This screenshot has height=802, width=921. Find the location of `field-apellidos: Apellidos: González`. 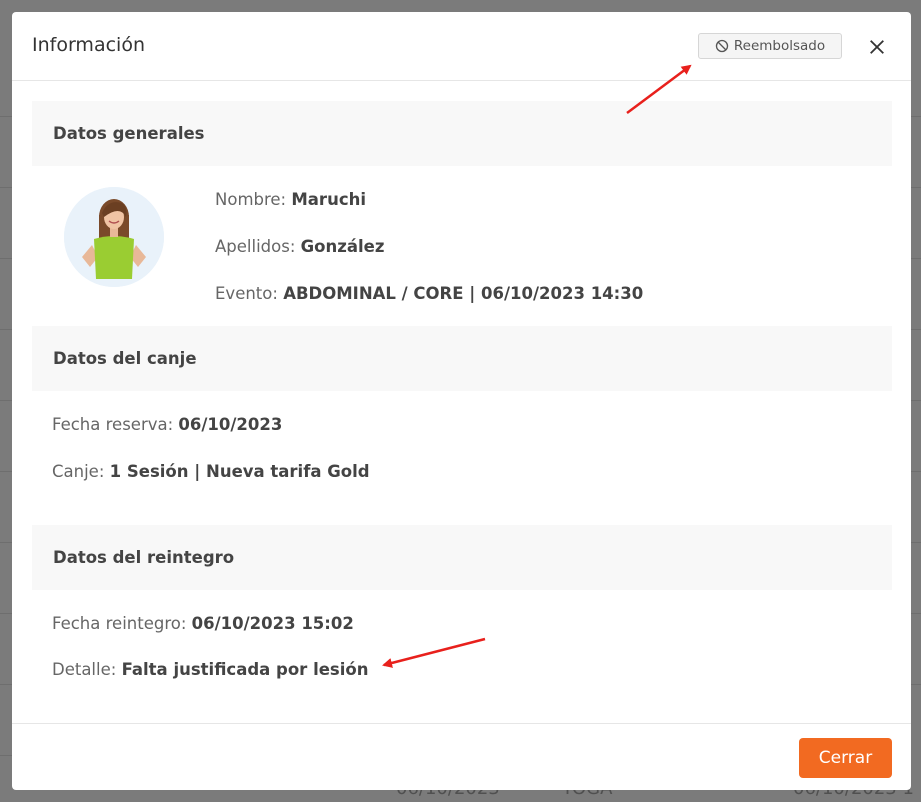

field-apellidos: Apellidos: González is located at coordinates (299, 246).